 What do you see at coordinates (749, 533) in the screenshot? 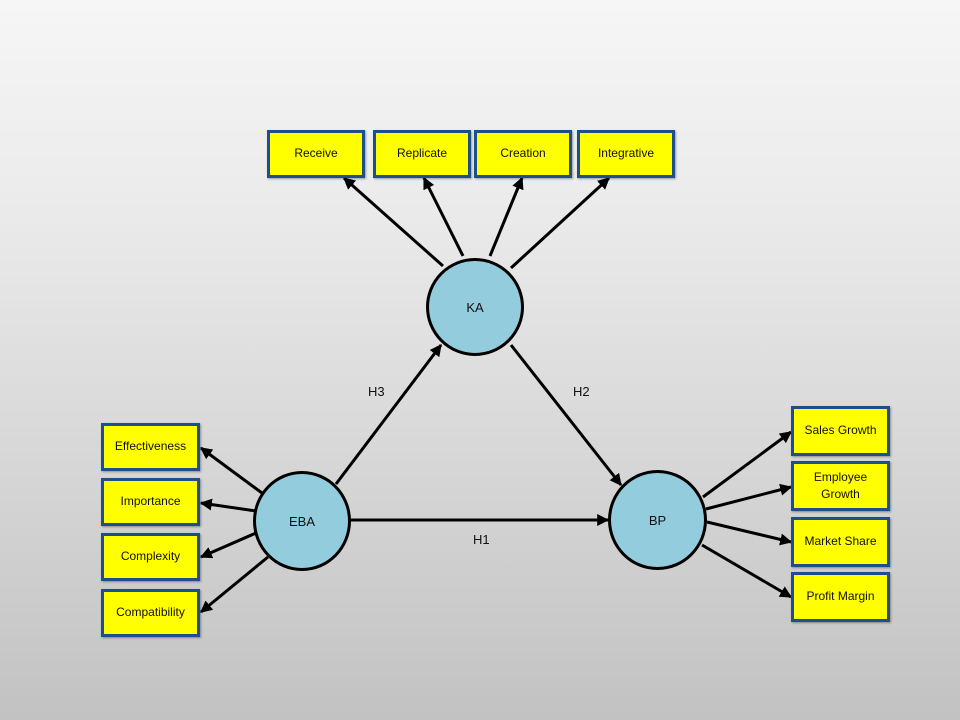
I see `arrow-bp-market-share` at bounding box center [749, 533].